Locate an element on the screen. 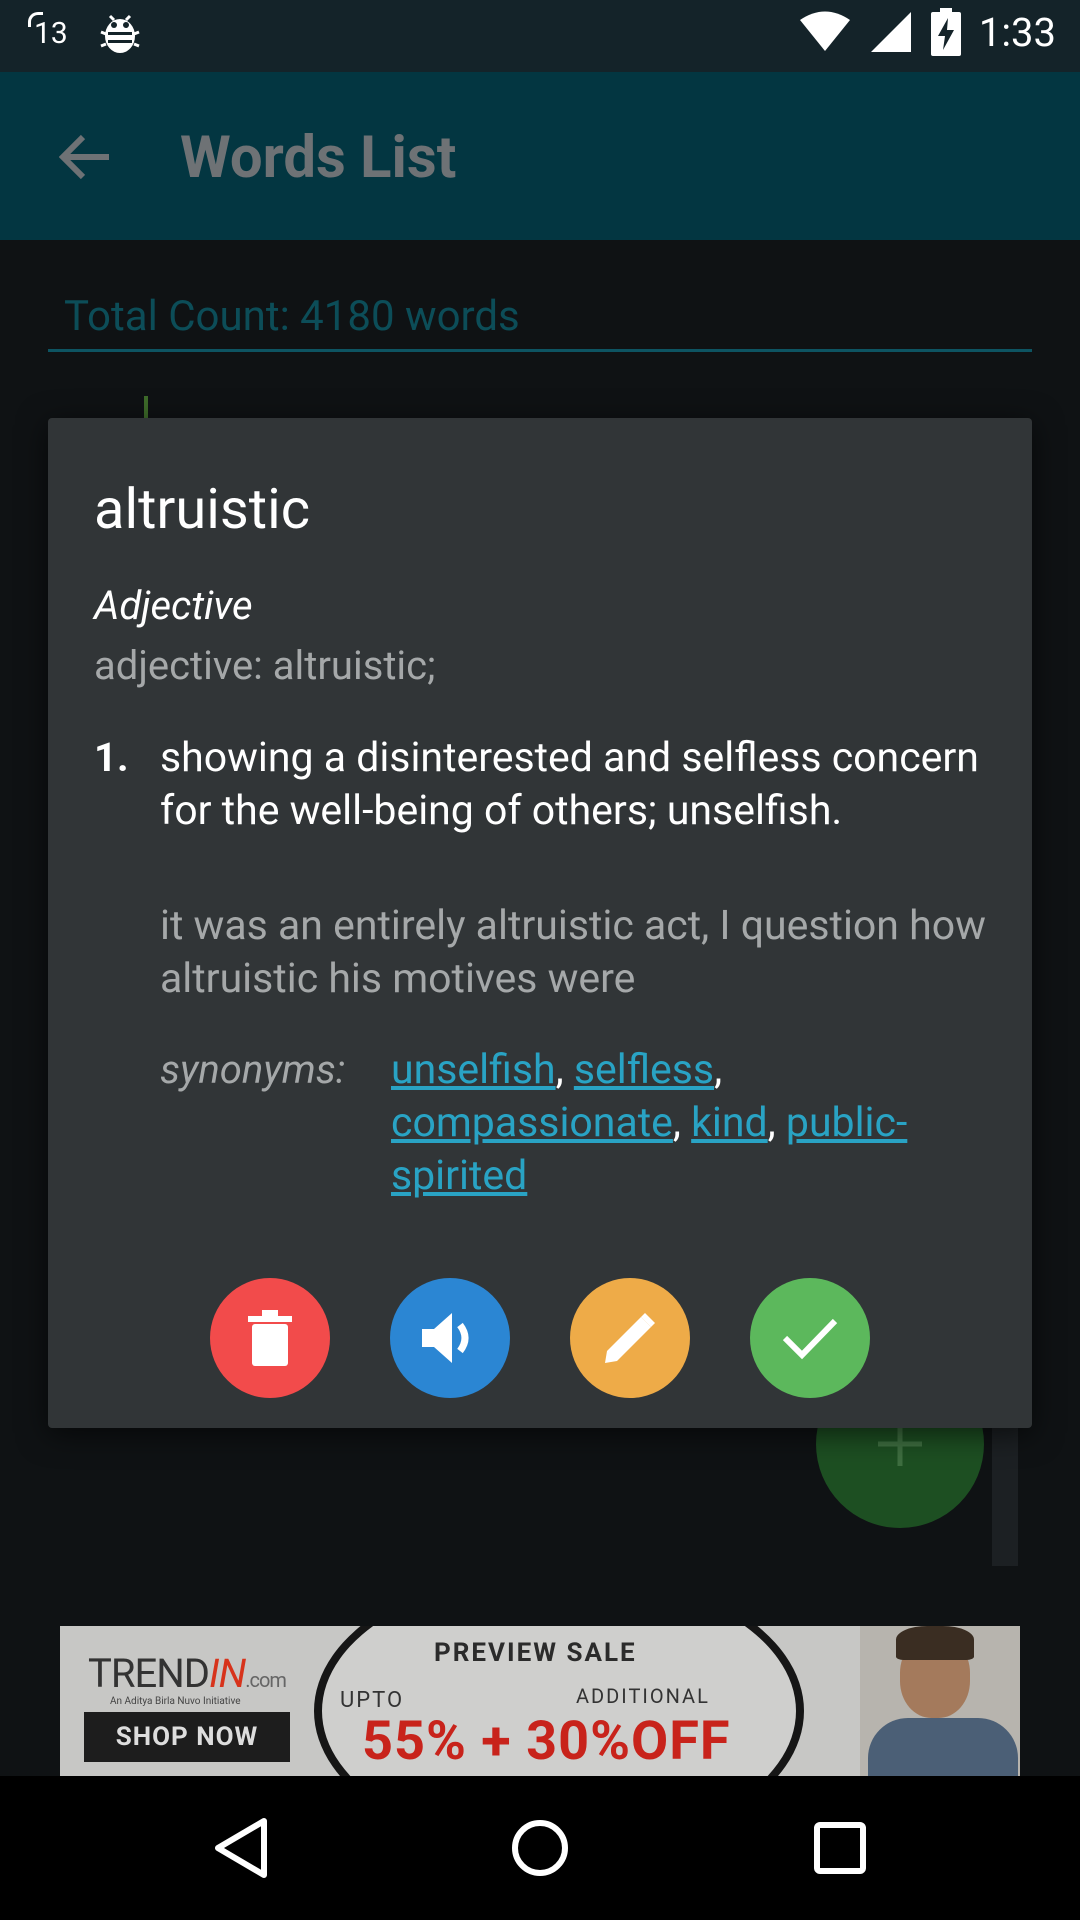 This screenshot has width=1080, height=1920. trash-icon is located at coordinates (270, 1338).